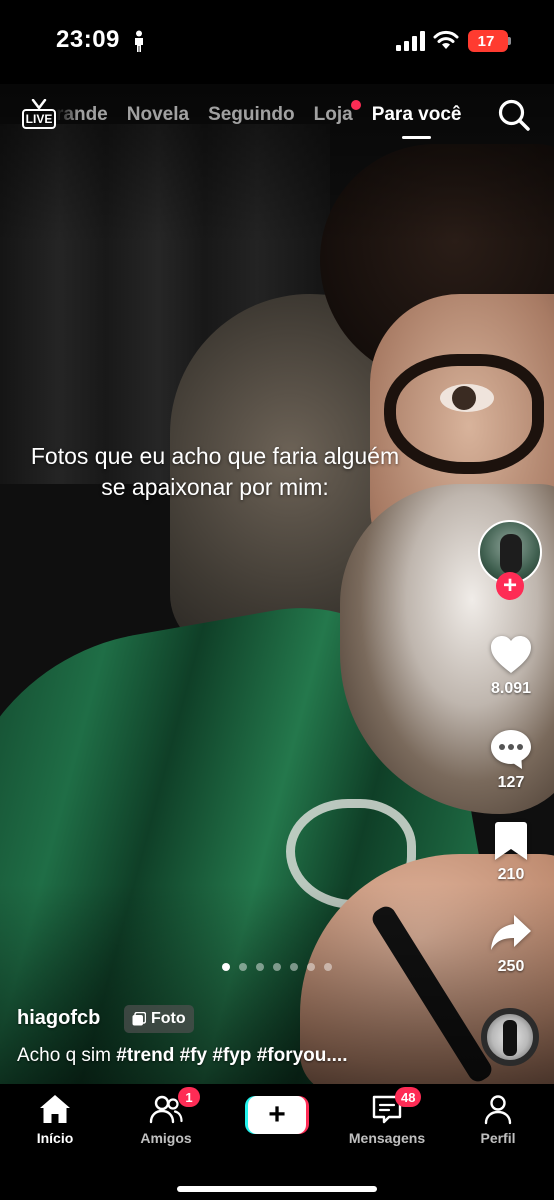 This screenshot has height=1200, width=554. Describe the element at coordinates (410, 41) in the screenshot. I see `signal-icon` at that location.